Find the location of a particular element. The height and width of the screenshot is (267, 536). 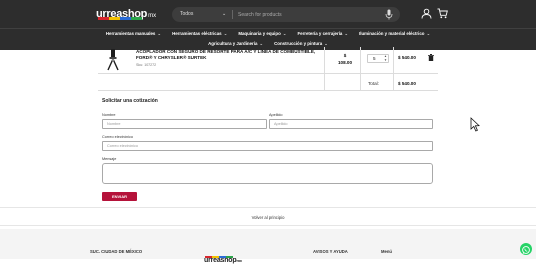

footer-logo-stripes is located at coordinates (219, 257).